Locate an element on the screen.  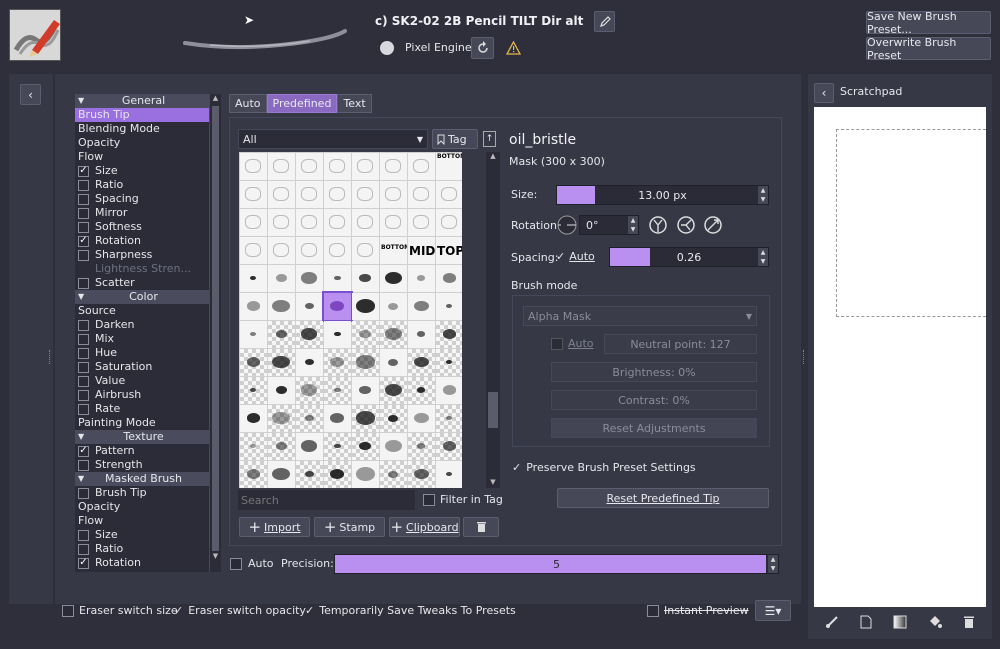
eraser-size-toggle: Eraser switch size is located at coordinates (120, 610).